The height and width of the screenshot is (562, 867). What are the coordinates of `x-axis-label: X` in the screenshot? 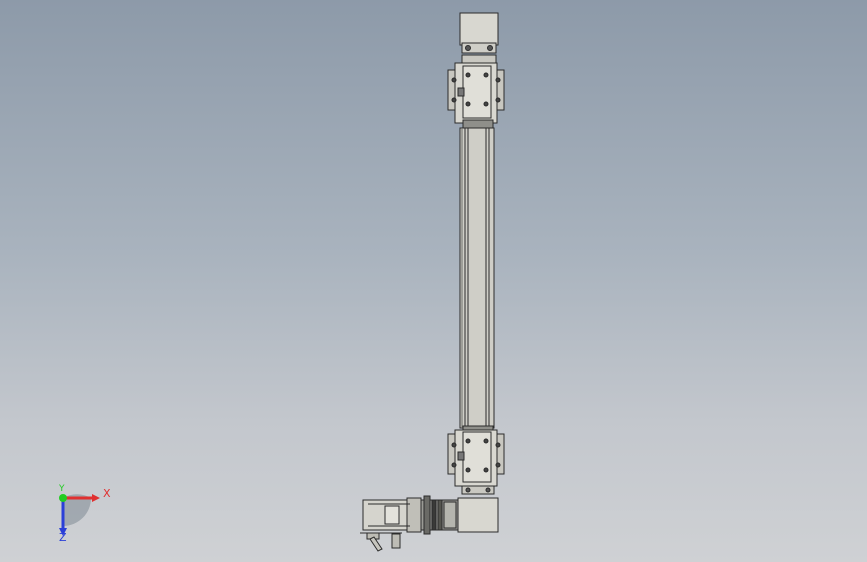 It's located at (107, 493).